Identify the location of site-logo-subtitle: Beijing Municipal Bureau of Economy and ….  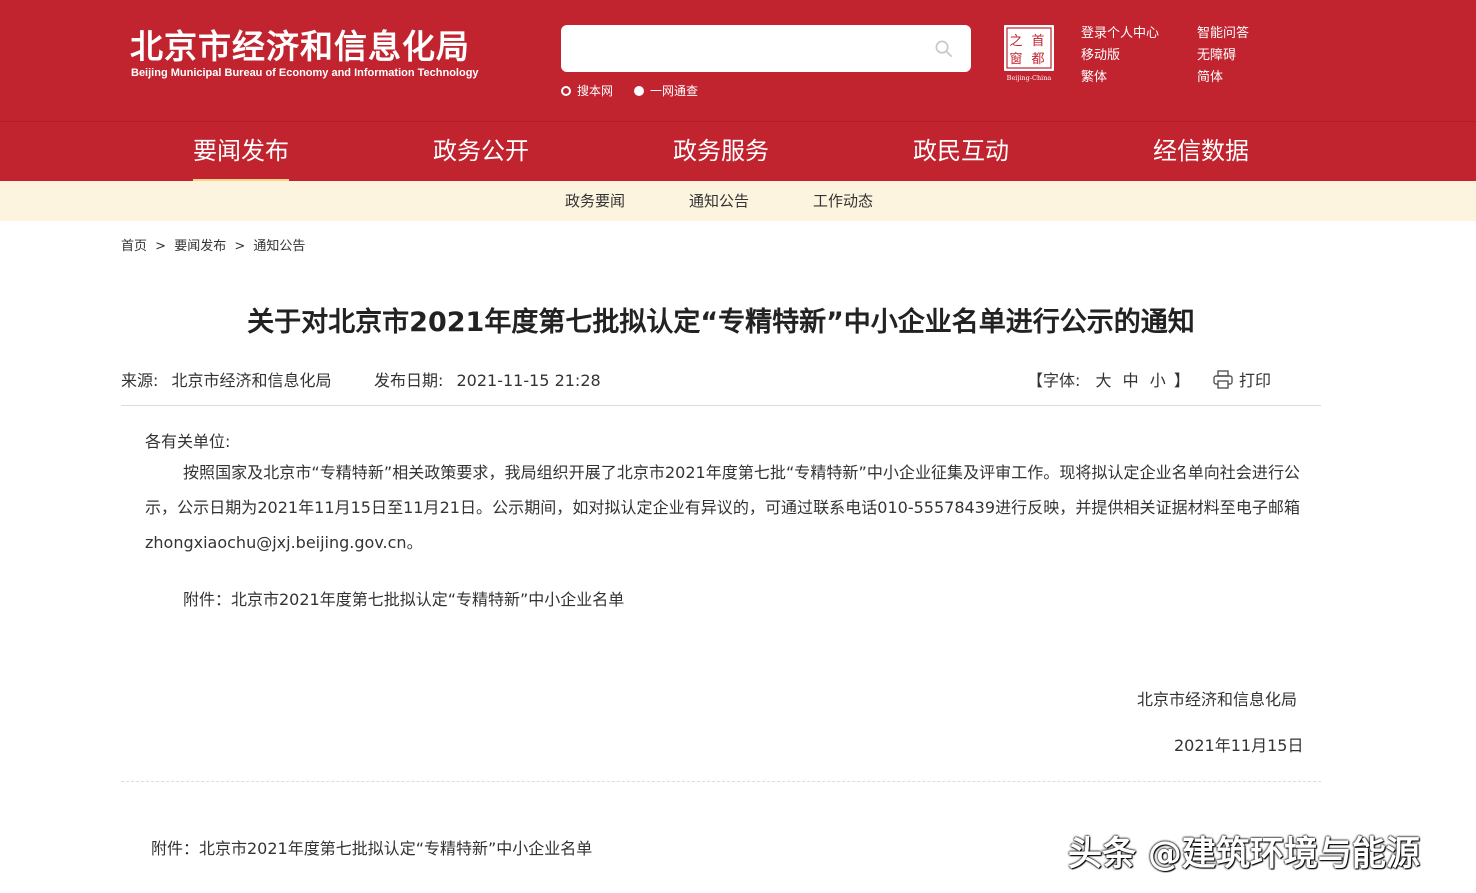
(305, 73).